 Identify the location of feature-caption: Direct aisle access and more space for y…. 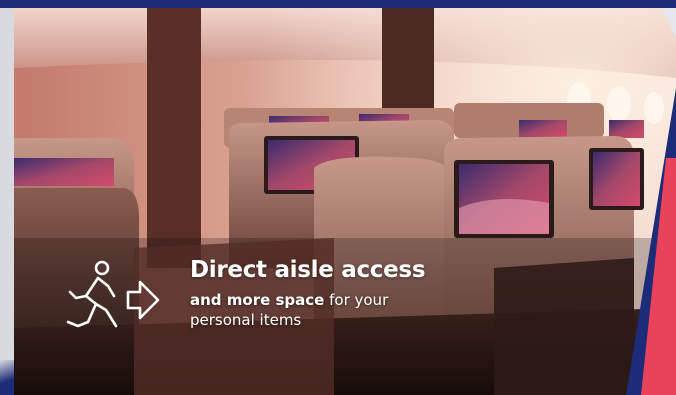
(242, 293).